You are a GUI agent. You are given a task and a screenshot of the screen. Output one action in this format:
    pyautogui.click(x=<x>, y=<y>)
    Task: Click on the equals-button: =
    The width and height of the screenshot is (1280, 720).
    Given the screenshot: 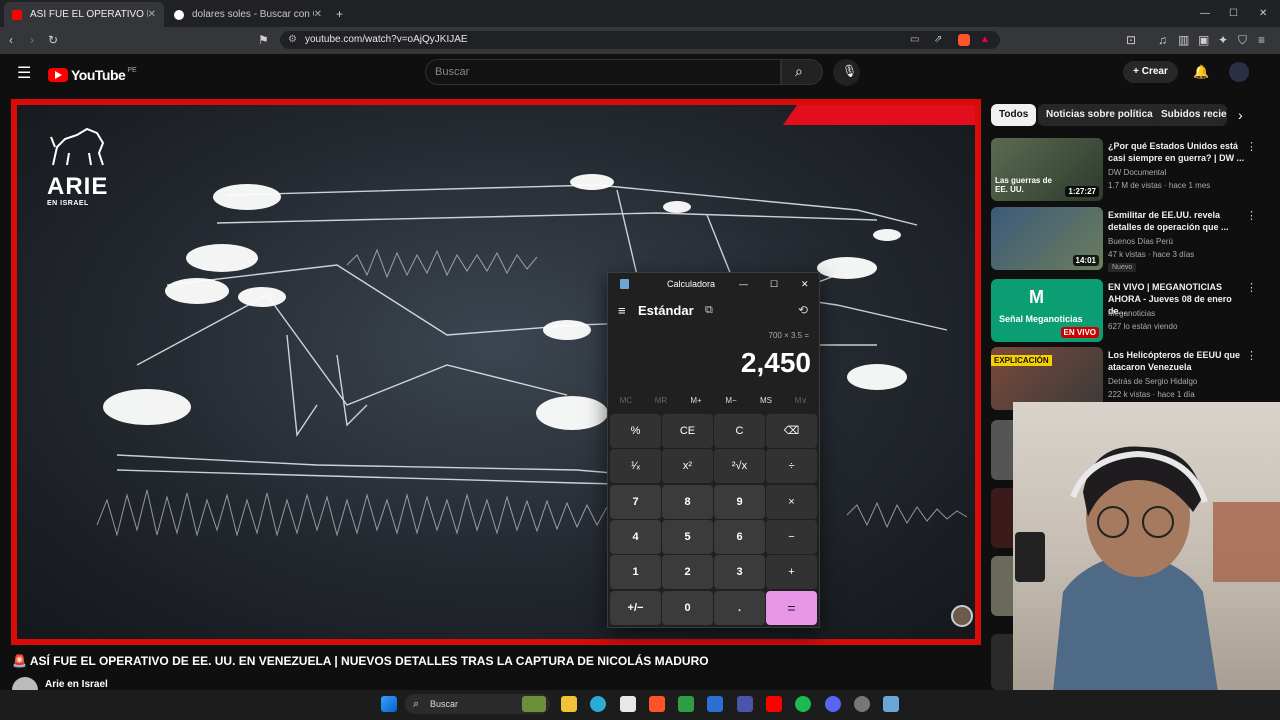 What is the action you would take?
    pyautogui.click(x=791, y=608)
    